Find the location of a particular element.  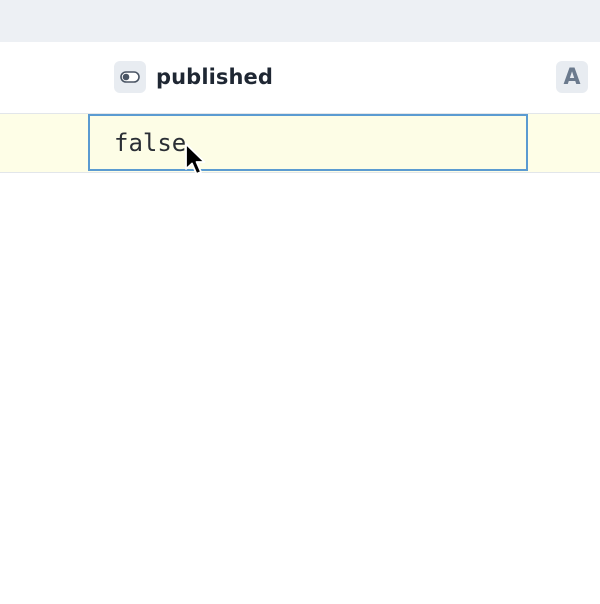

column-title: published is located at coordinates (215, 77).